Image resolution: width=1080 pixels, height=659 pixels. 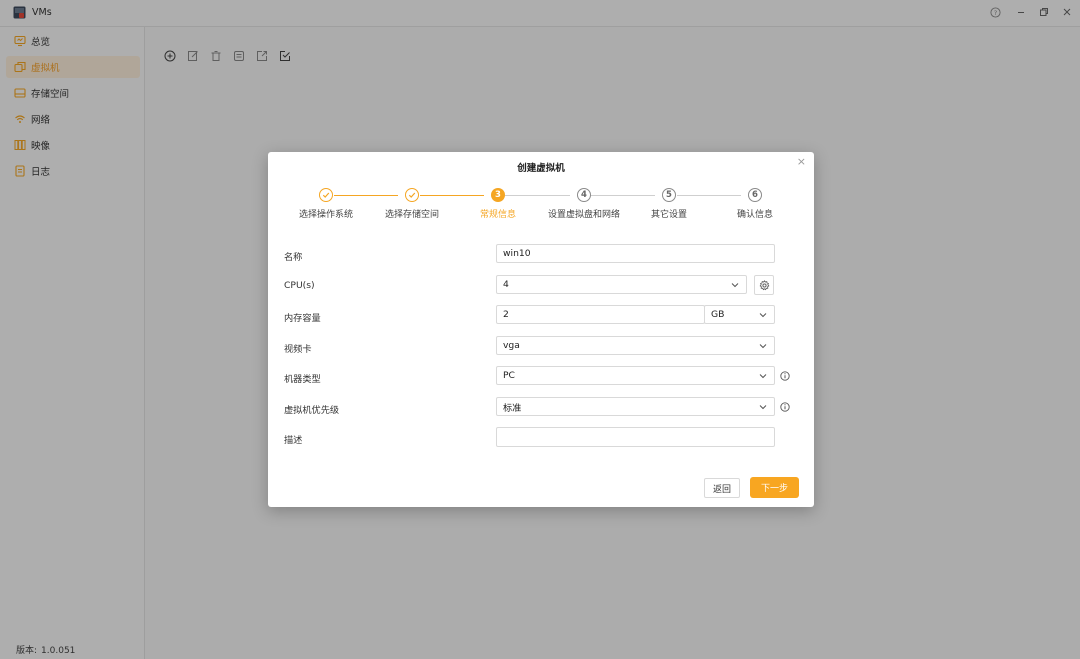 What do you see at coordinates (293, 257) in the screenshot?
I see `name-label: 名称` at bounding box center [293, 257].